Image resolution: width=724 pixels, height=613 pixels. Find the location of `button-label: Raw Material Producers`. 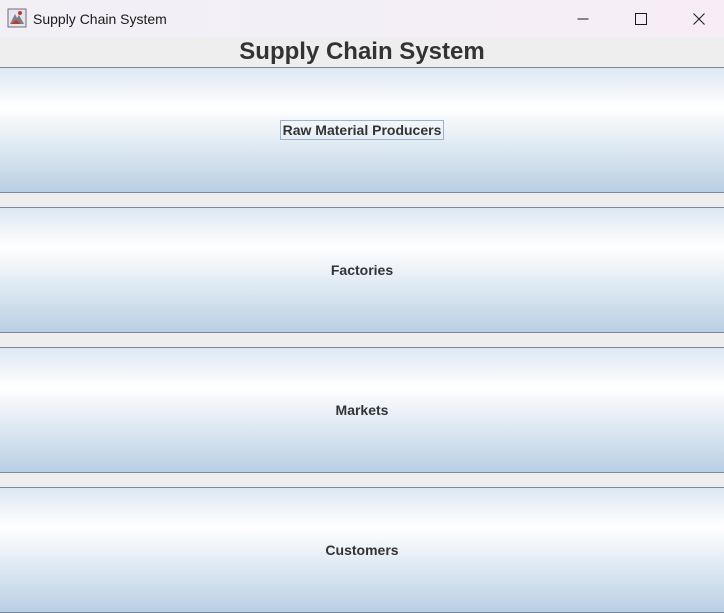

button-label: Raw Material Producers is located at coordinates (362, 130).